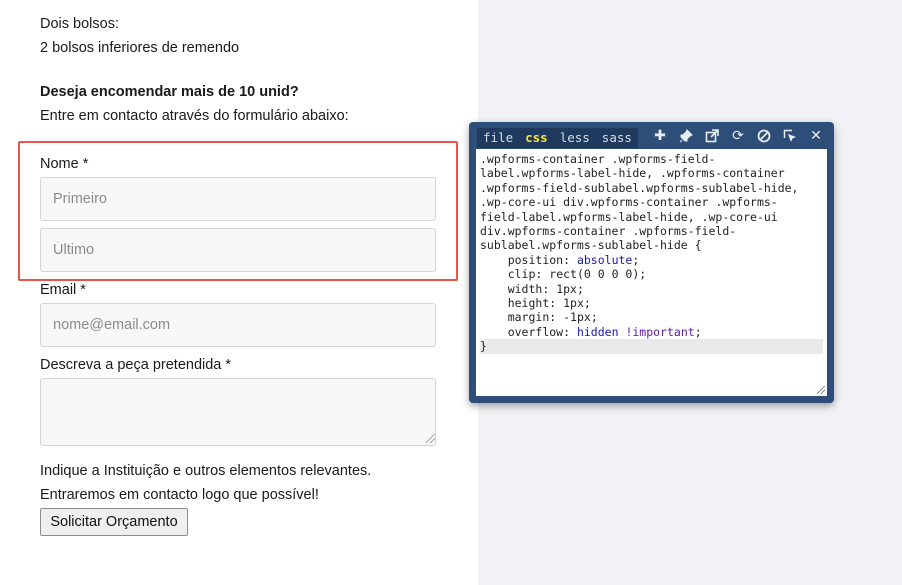 The height and width of the screenshot is (585, 902). Describe the element at coordinates (238, 199) in the screenshot. I see `first-name-input` at that location.